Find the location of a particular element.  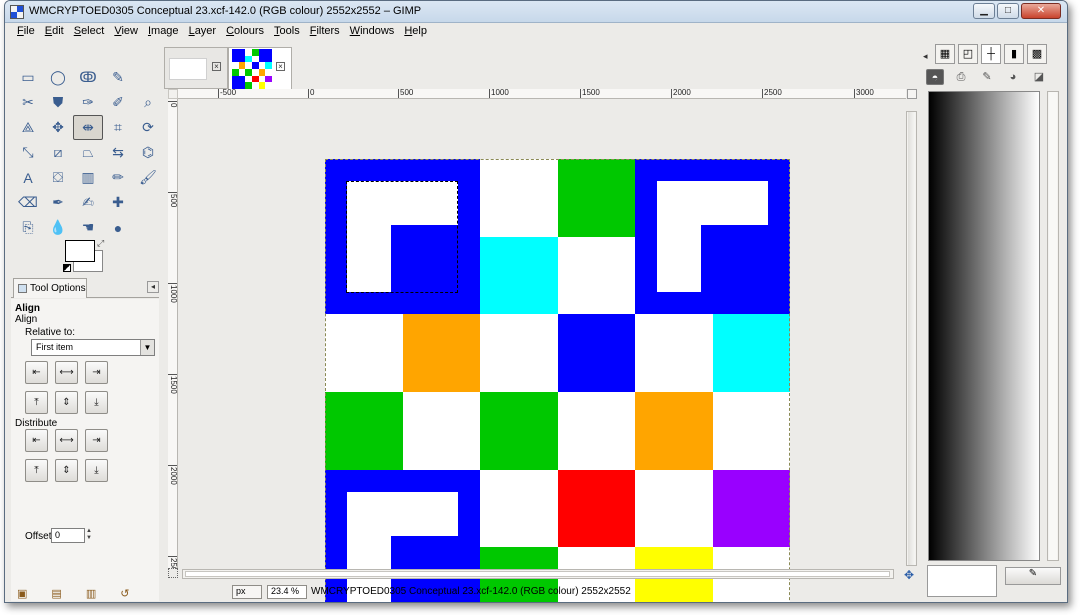

horizontal-scrollbar is located at coordinates (538, 574).